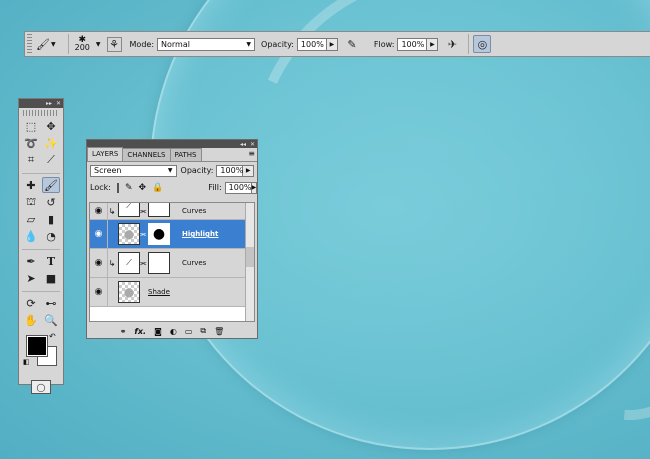  I want to click on collapse-icon: ▸▸, so click(49, 103).